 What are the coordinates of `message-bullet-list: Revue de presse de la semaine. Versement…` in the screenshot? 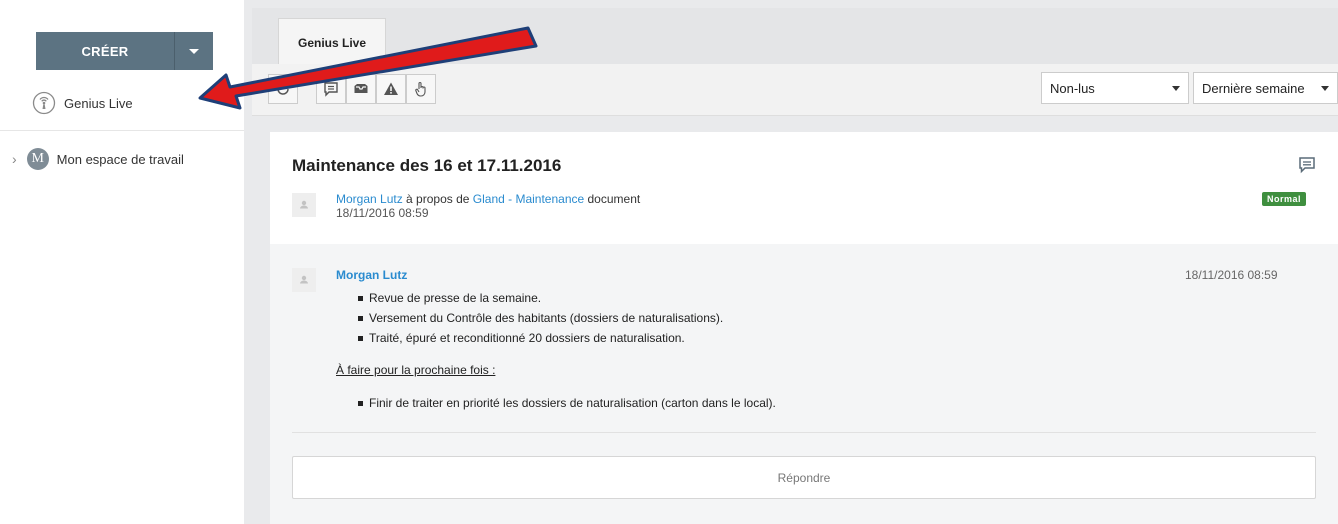 It's located at (540, 318).